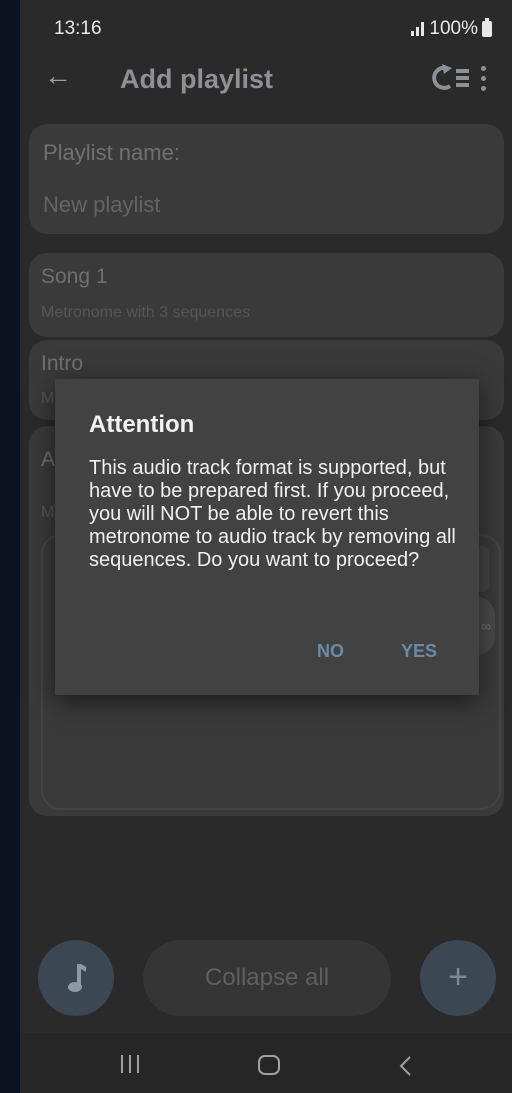 The width and height of the screenshot is (512, 1093). What do you see at coordinates (419, 651) in the screenshot?
I see `yes-button: YES` at bounding box center [419, 651].